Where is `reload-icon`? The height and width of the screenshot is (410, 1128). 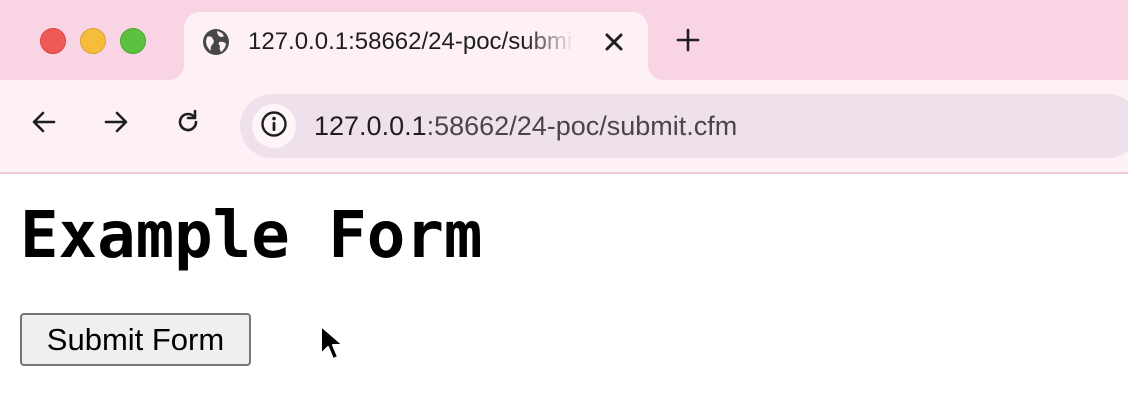 reload-icon is located at coordinates (188, 124).